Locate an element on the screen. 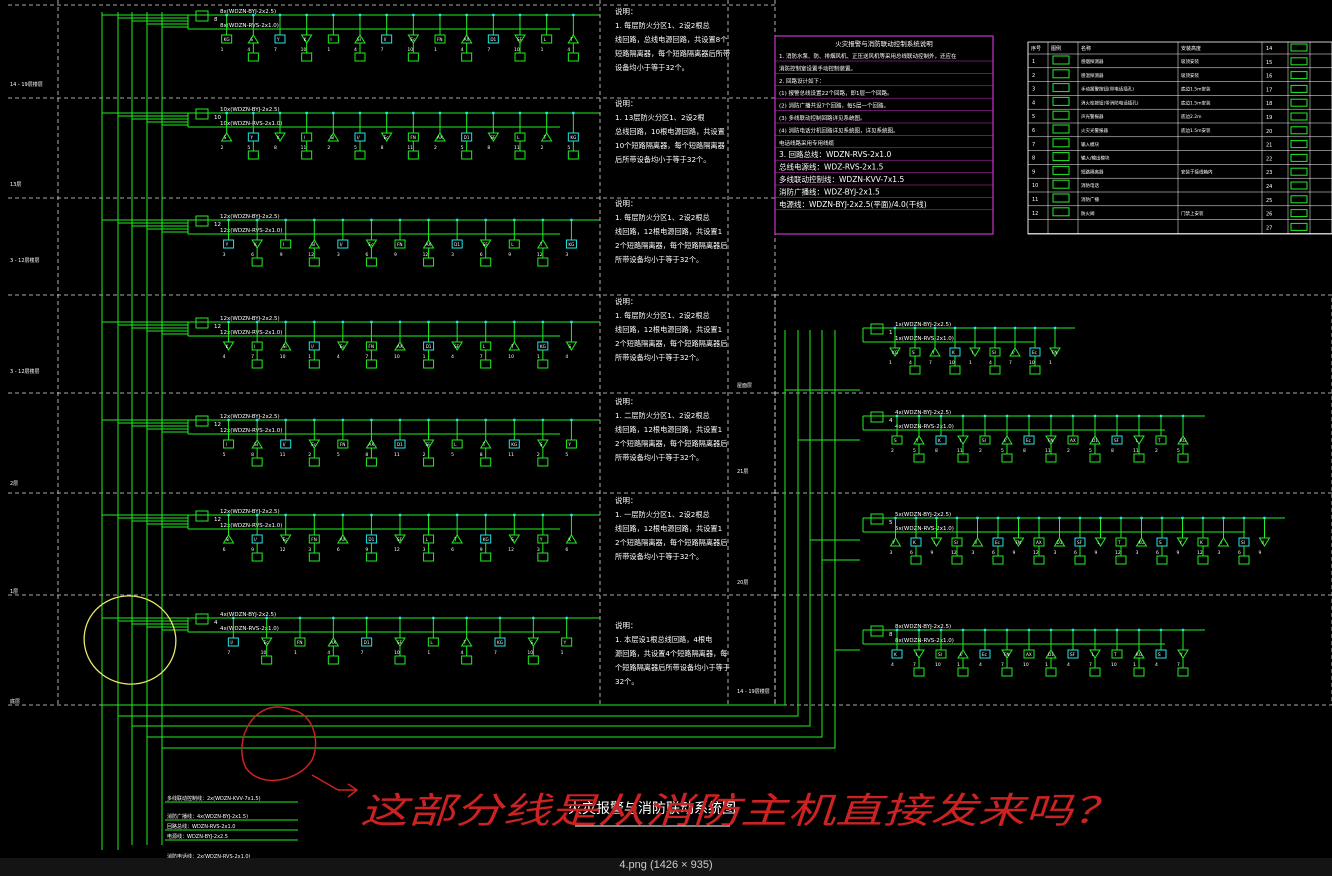 The image size is (1332, 876). legend-name: 消防广播 is located at coordinates (1090, 199).